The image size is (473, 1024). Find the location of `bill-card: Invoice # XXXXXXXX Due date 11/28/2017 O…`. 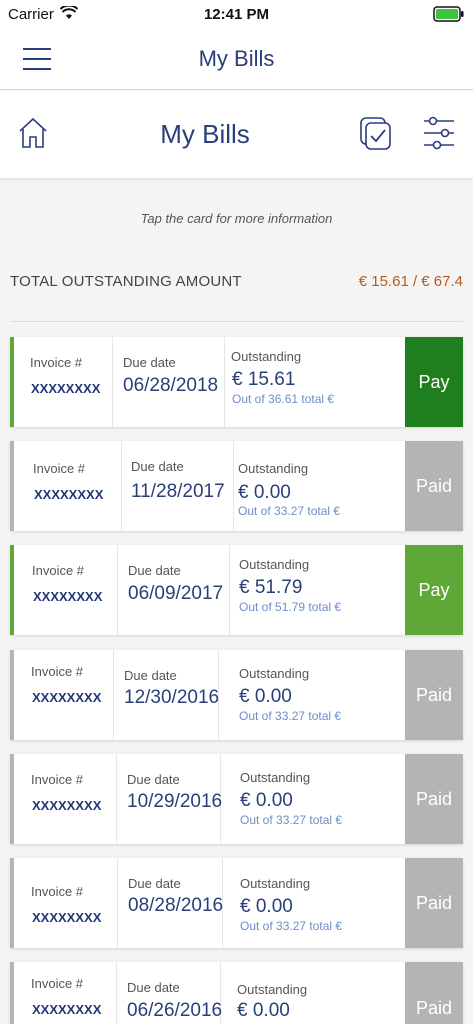

bill-card: Invoice # XXXXXXXX Due date 11/28/2017 O… is located at coordinates (236, 486).